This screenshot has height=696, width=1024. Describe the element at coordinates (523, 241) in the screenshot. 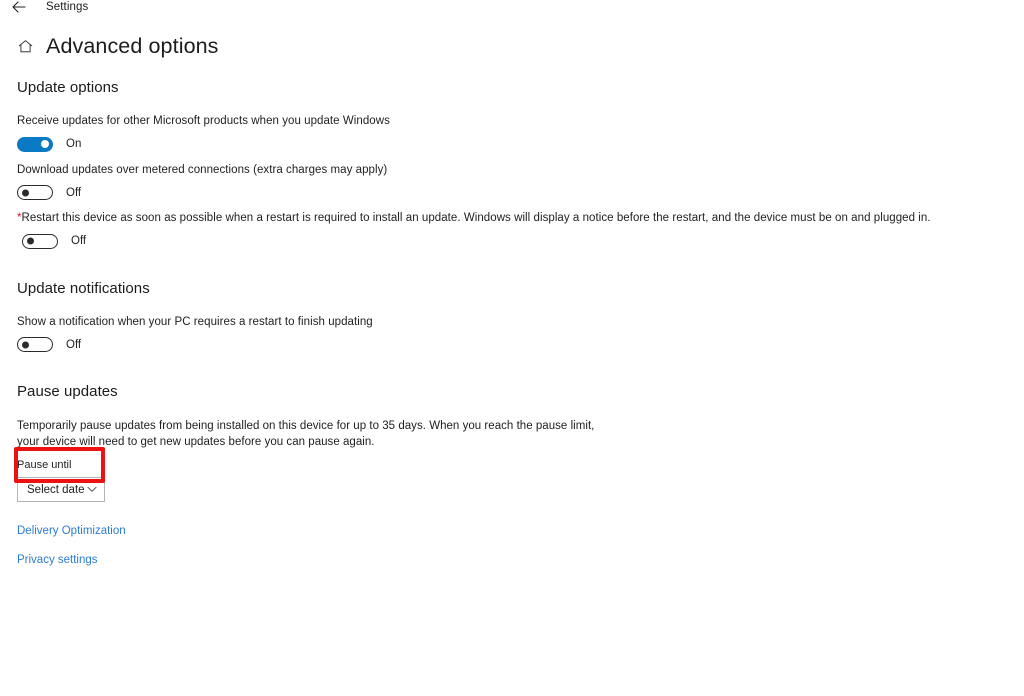

I see `toggle-row-restart-device: Off` at that location.